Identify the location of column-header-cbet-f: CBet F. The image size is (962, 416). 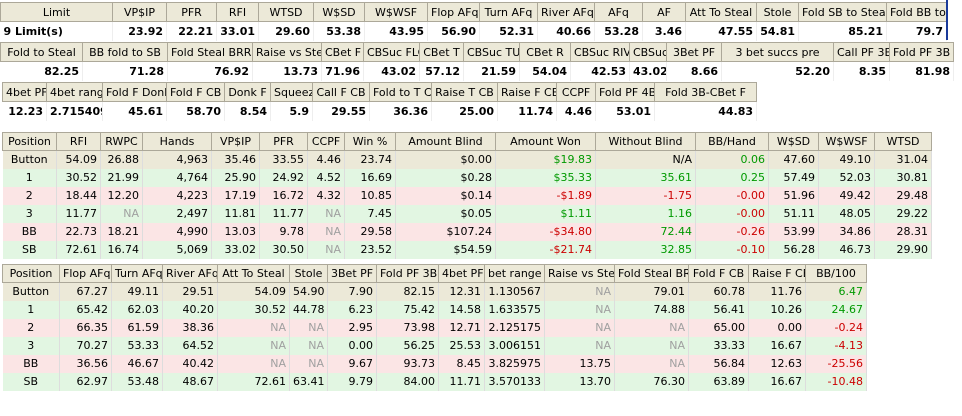
(342, 52).